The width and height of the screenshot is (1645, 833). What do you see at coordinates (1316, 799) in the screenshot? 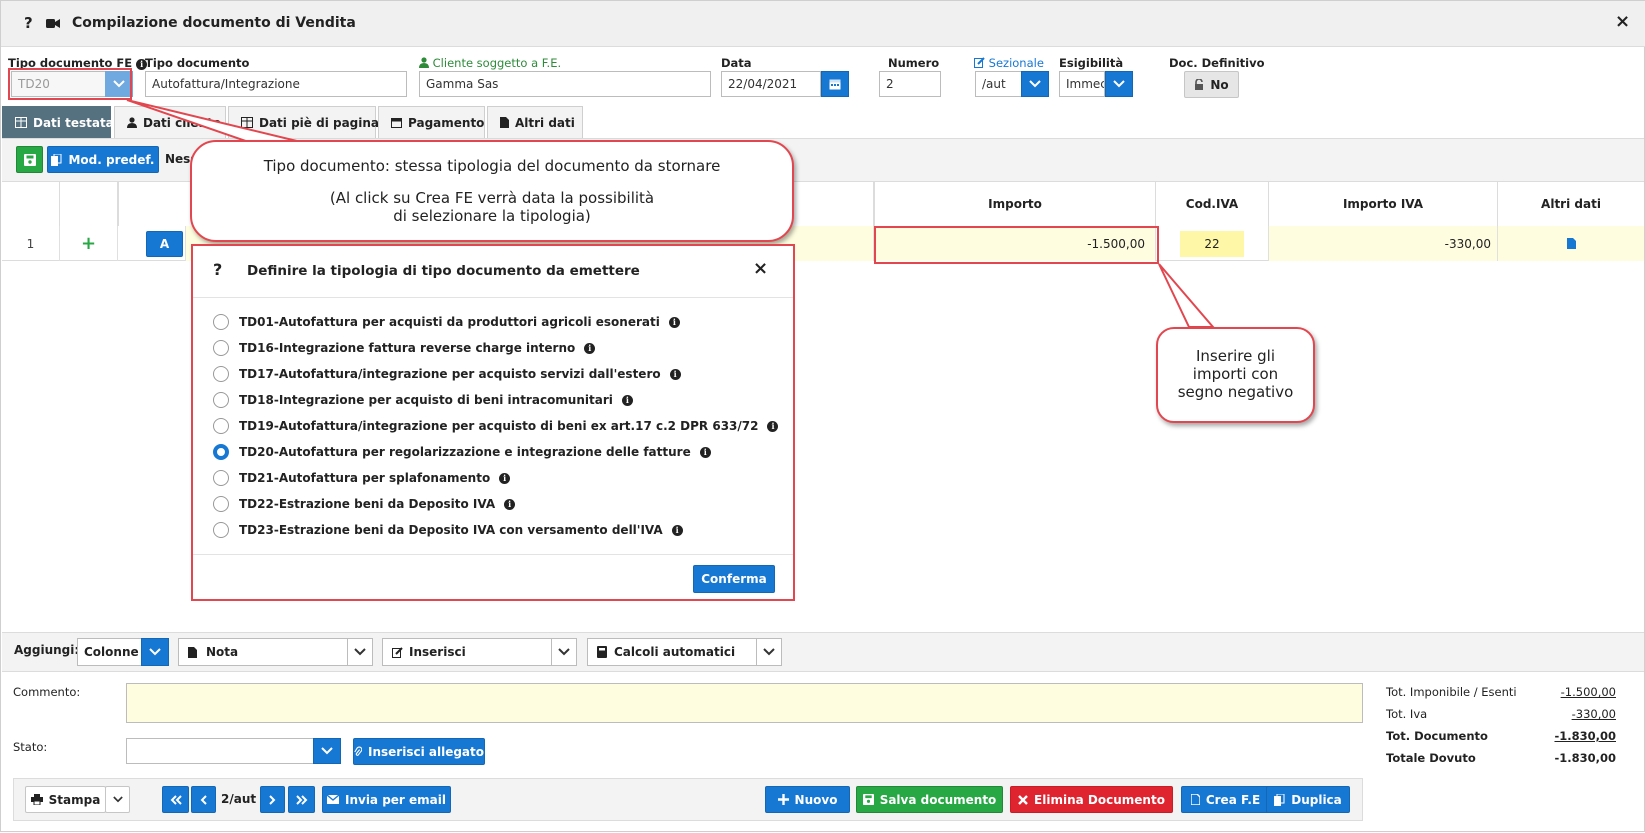
I see `duplica-label: Duplica` at bounding box center [1316, 799].